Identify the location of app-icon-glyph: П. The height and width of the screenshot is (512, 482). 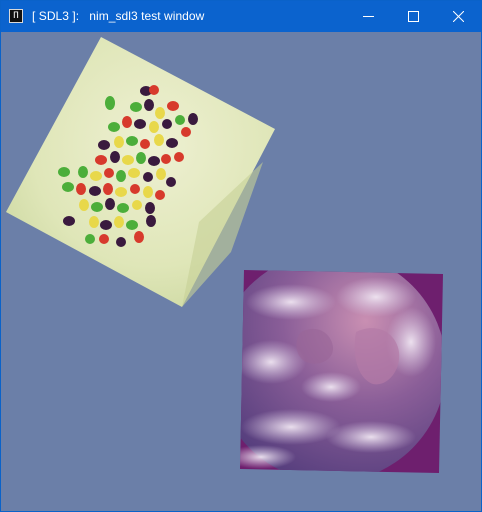
(16, 15).